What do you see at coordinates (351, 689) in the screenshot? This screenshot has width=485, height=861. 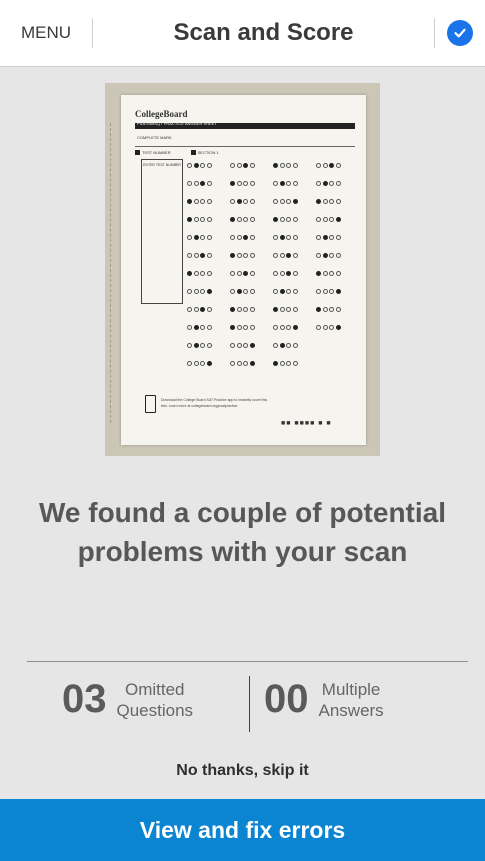 I see `stat-label-line: Multiple` at bounding box center [351, 689].